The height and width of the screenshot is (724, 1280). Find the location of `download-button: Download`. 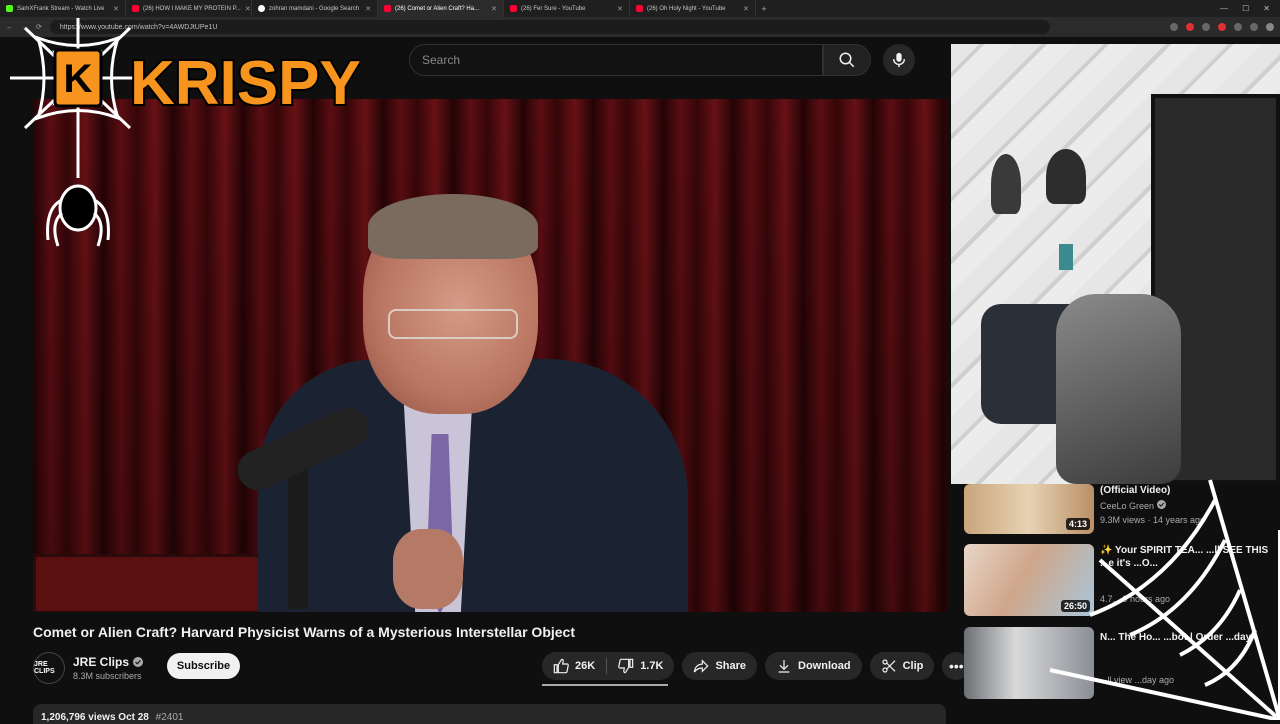

download-button: Download is located at coordinates (813, 666).